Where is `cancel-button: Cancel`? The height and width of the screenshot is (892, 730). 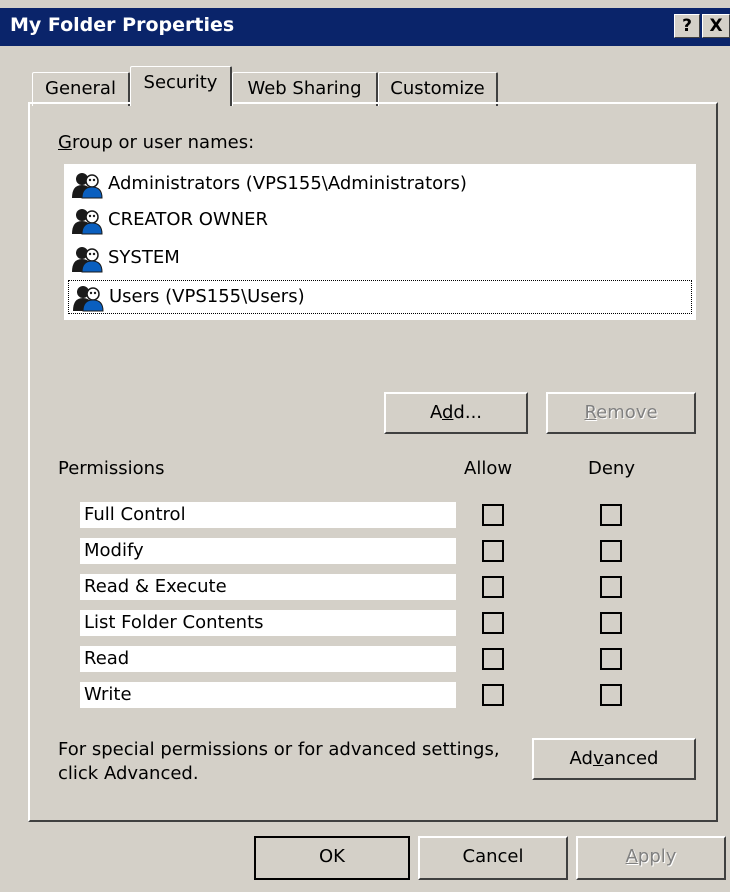
cancel-button: Cancel is located at coordinates (493, 858).